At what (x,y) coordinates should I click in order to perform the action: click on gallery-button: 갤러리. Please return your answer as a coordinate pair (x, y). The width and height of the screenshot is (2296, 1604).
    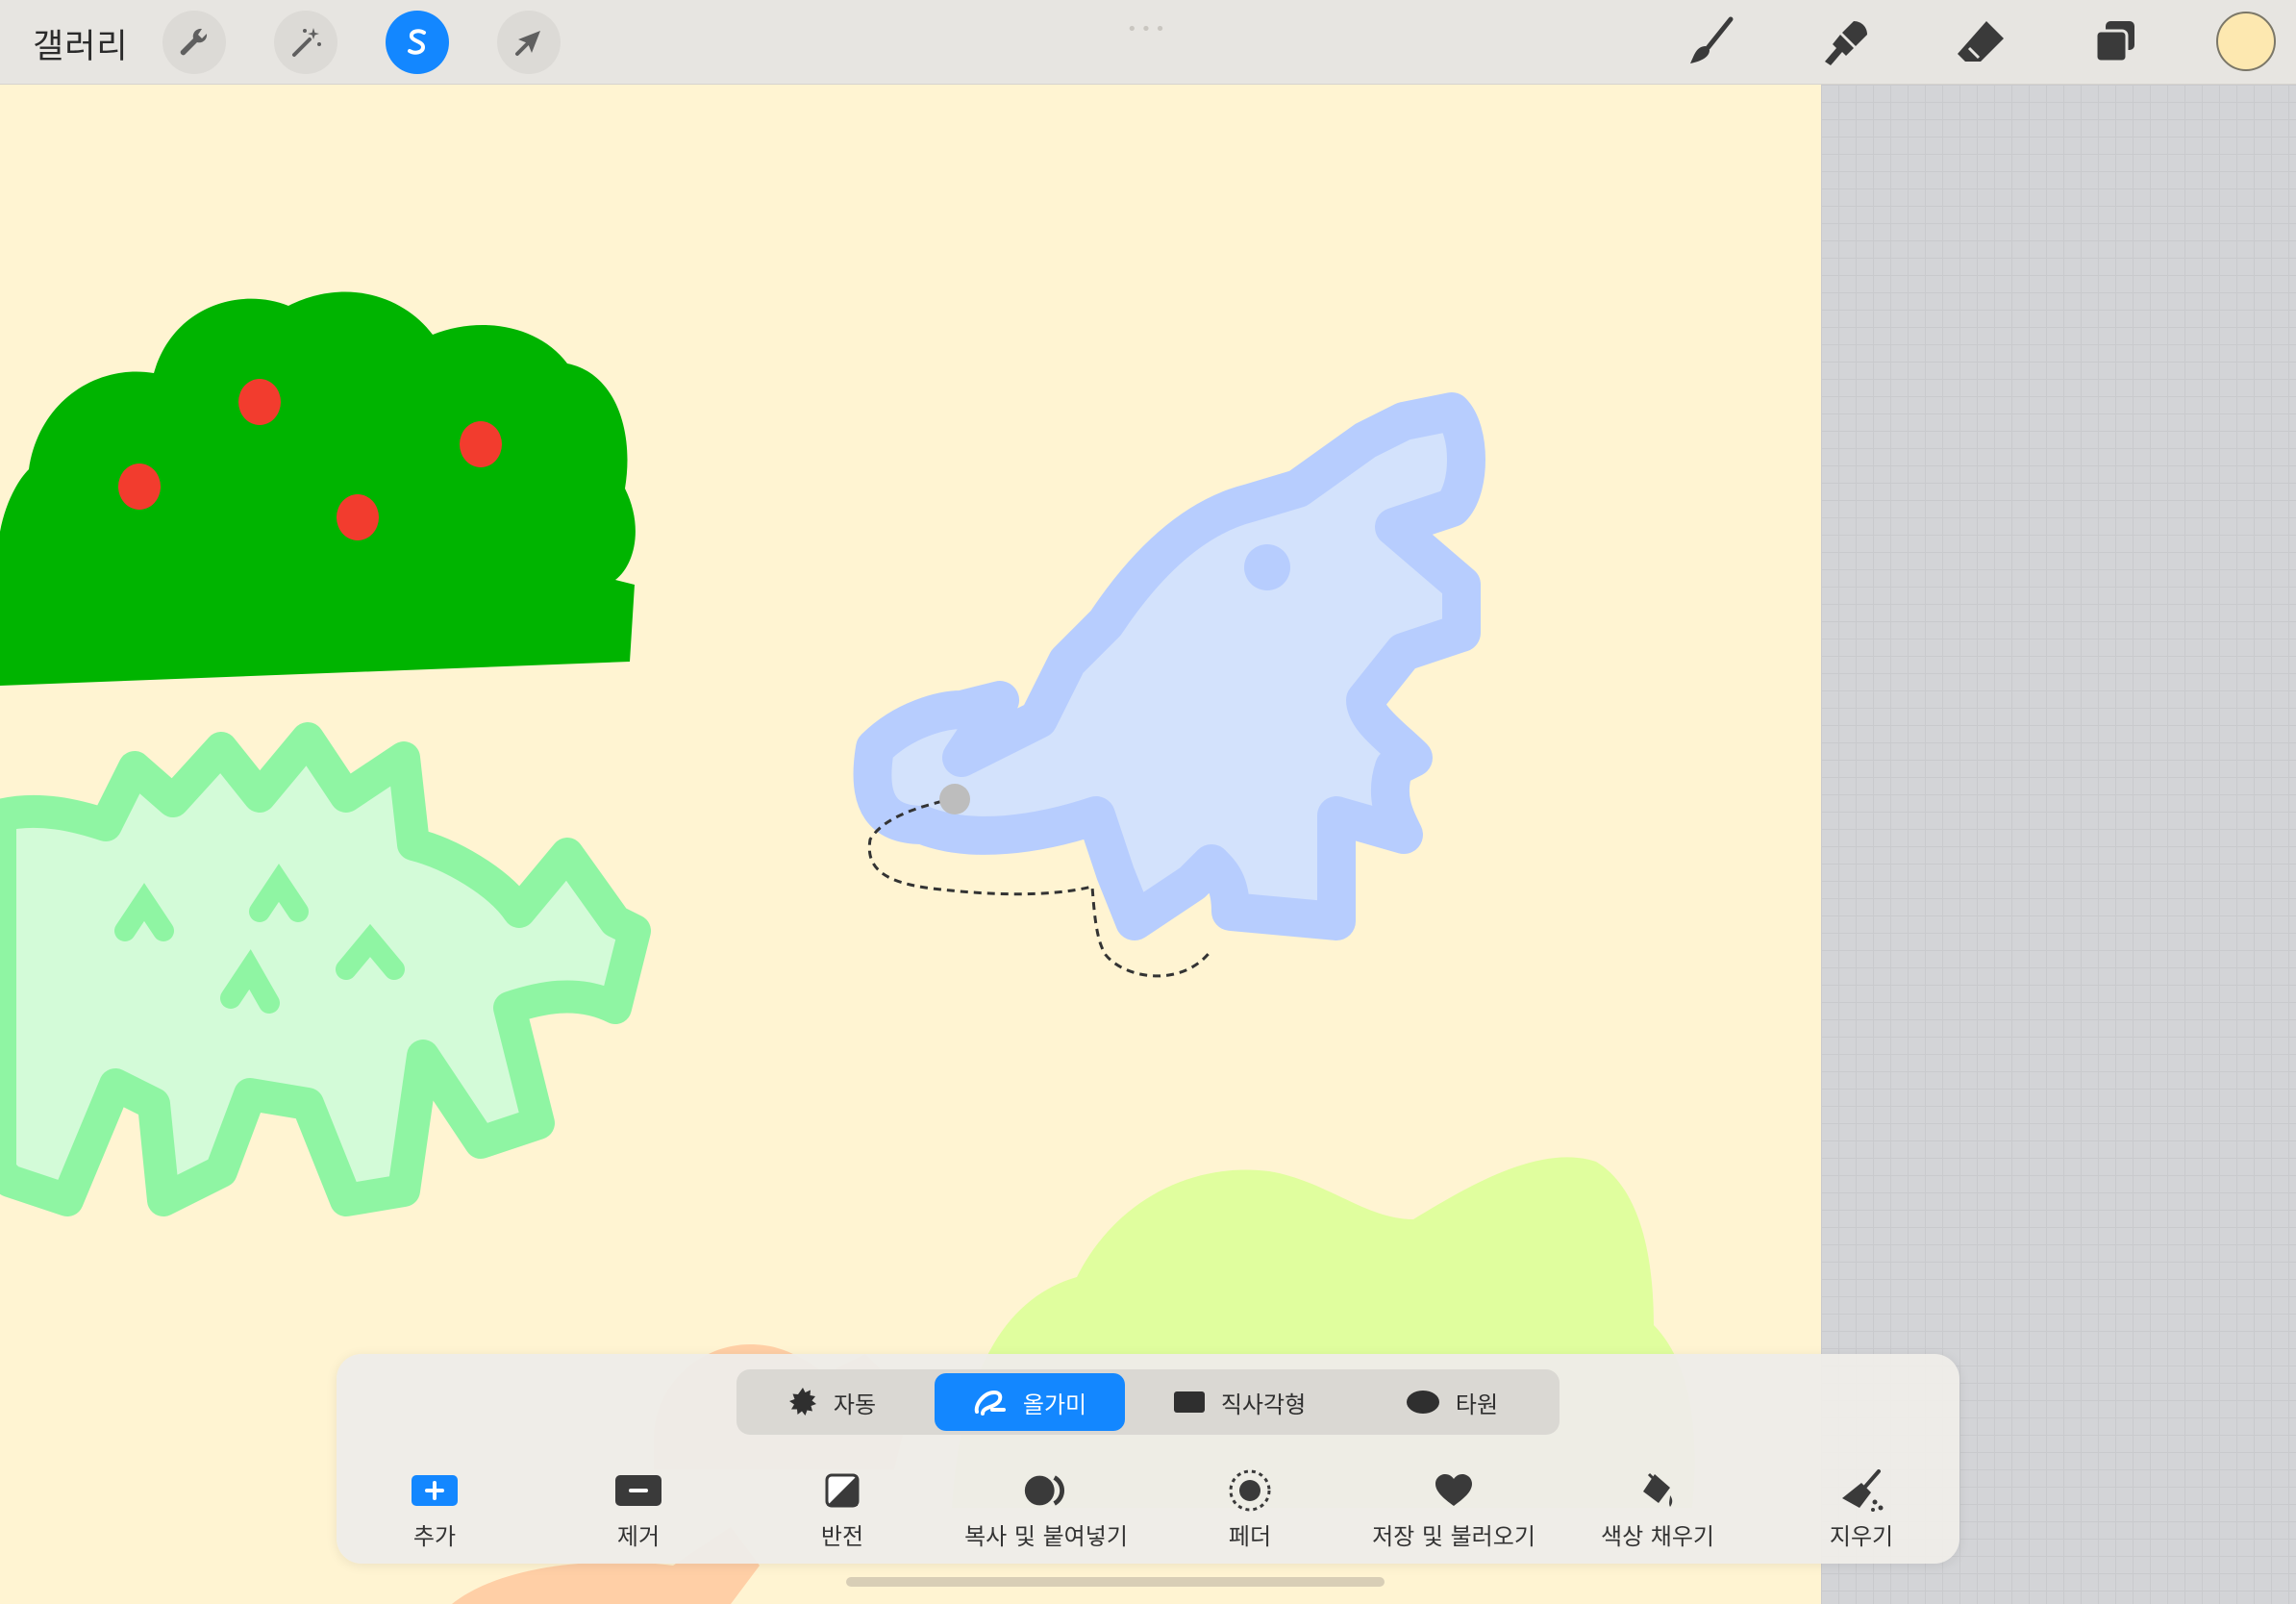
    Looking at the image, I should click on (81, 43).